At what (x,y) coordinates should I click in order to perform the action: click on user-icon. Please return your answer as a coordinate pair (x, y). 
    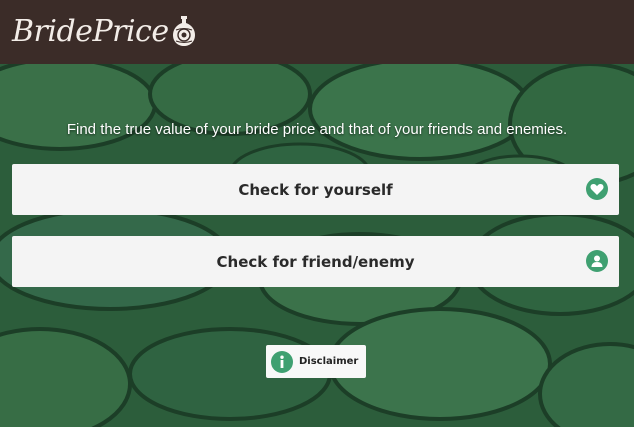
    Looking at the image, I should click on (597, 261).